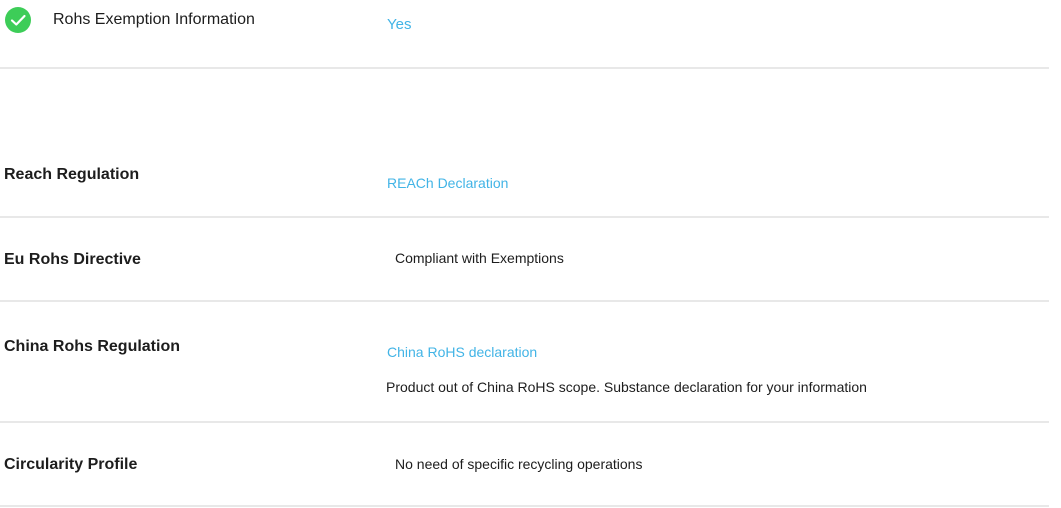  Describe the element at coordinates (399, 24) in the screenshot. I see `rohs-exemption-value: Yes` at that location.